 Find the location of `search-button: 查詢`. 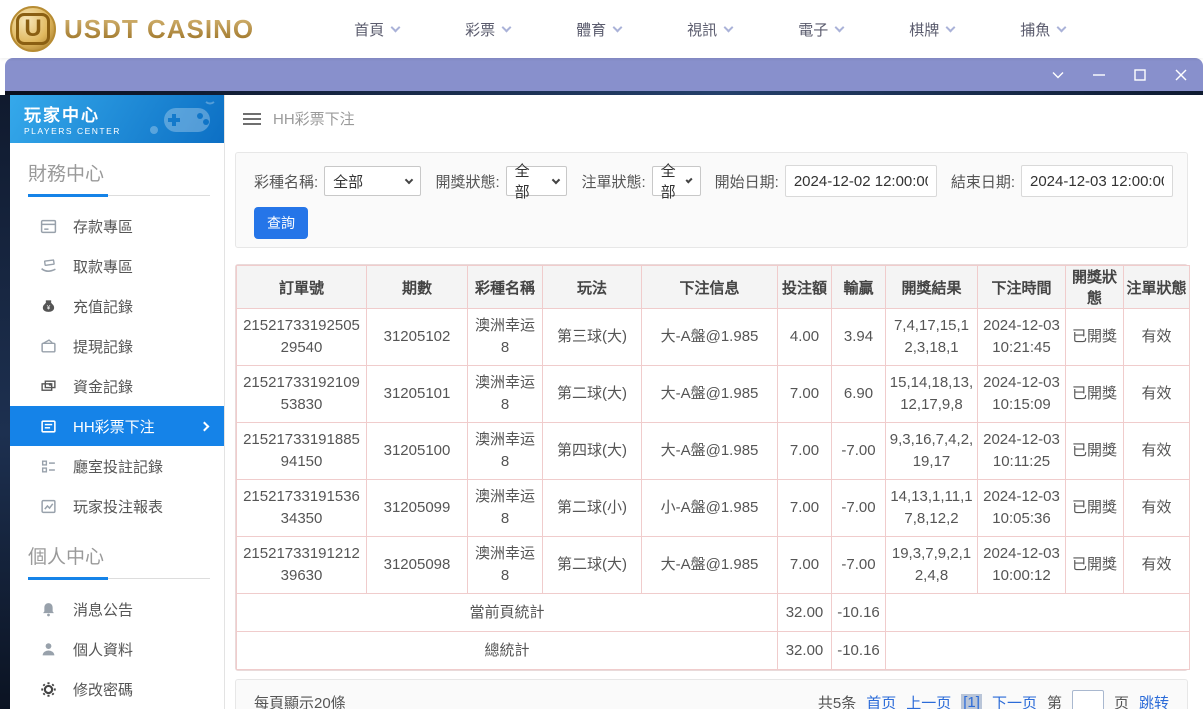

search-button: 查詢 is located at coordinates (281, 223).